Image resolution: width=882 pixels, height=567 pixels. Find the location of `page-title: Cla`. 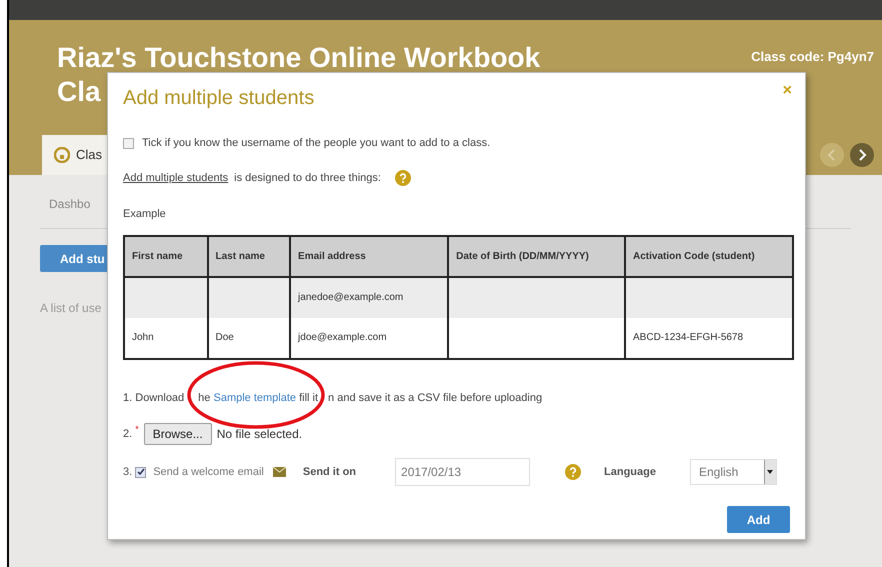

page-title: Cla is located at coordinates (79, 92).